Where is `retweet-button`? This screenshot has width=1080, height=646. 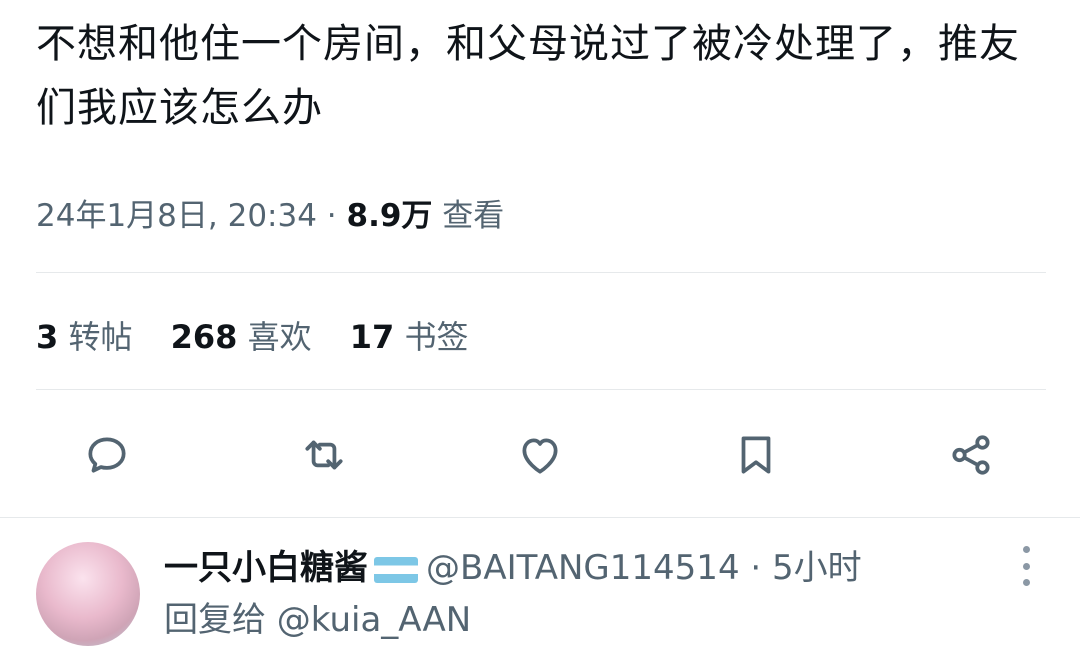
retweet-button is located at coordinates (324, 455).